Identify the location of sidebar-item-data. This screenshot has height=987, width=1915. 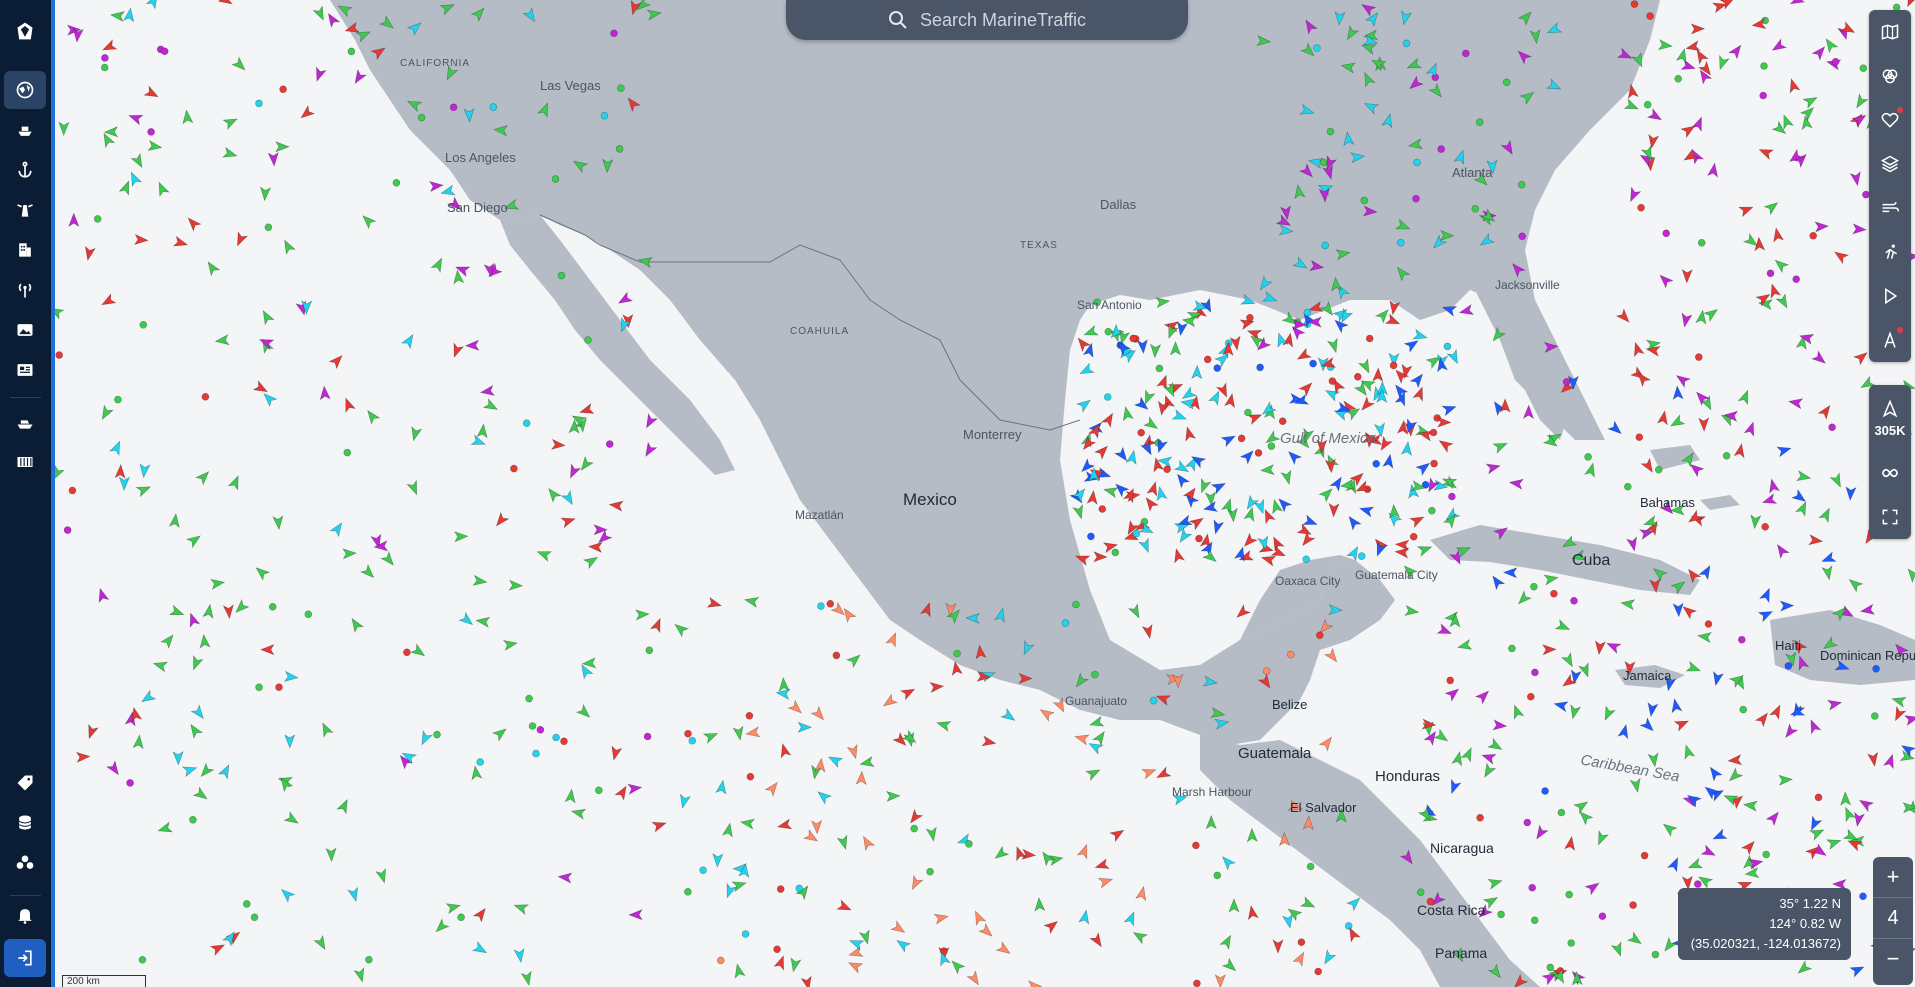
(25, 823).